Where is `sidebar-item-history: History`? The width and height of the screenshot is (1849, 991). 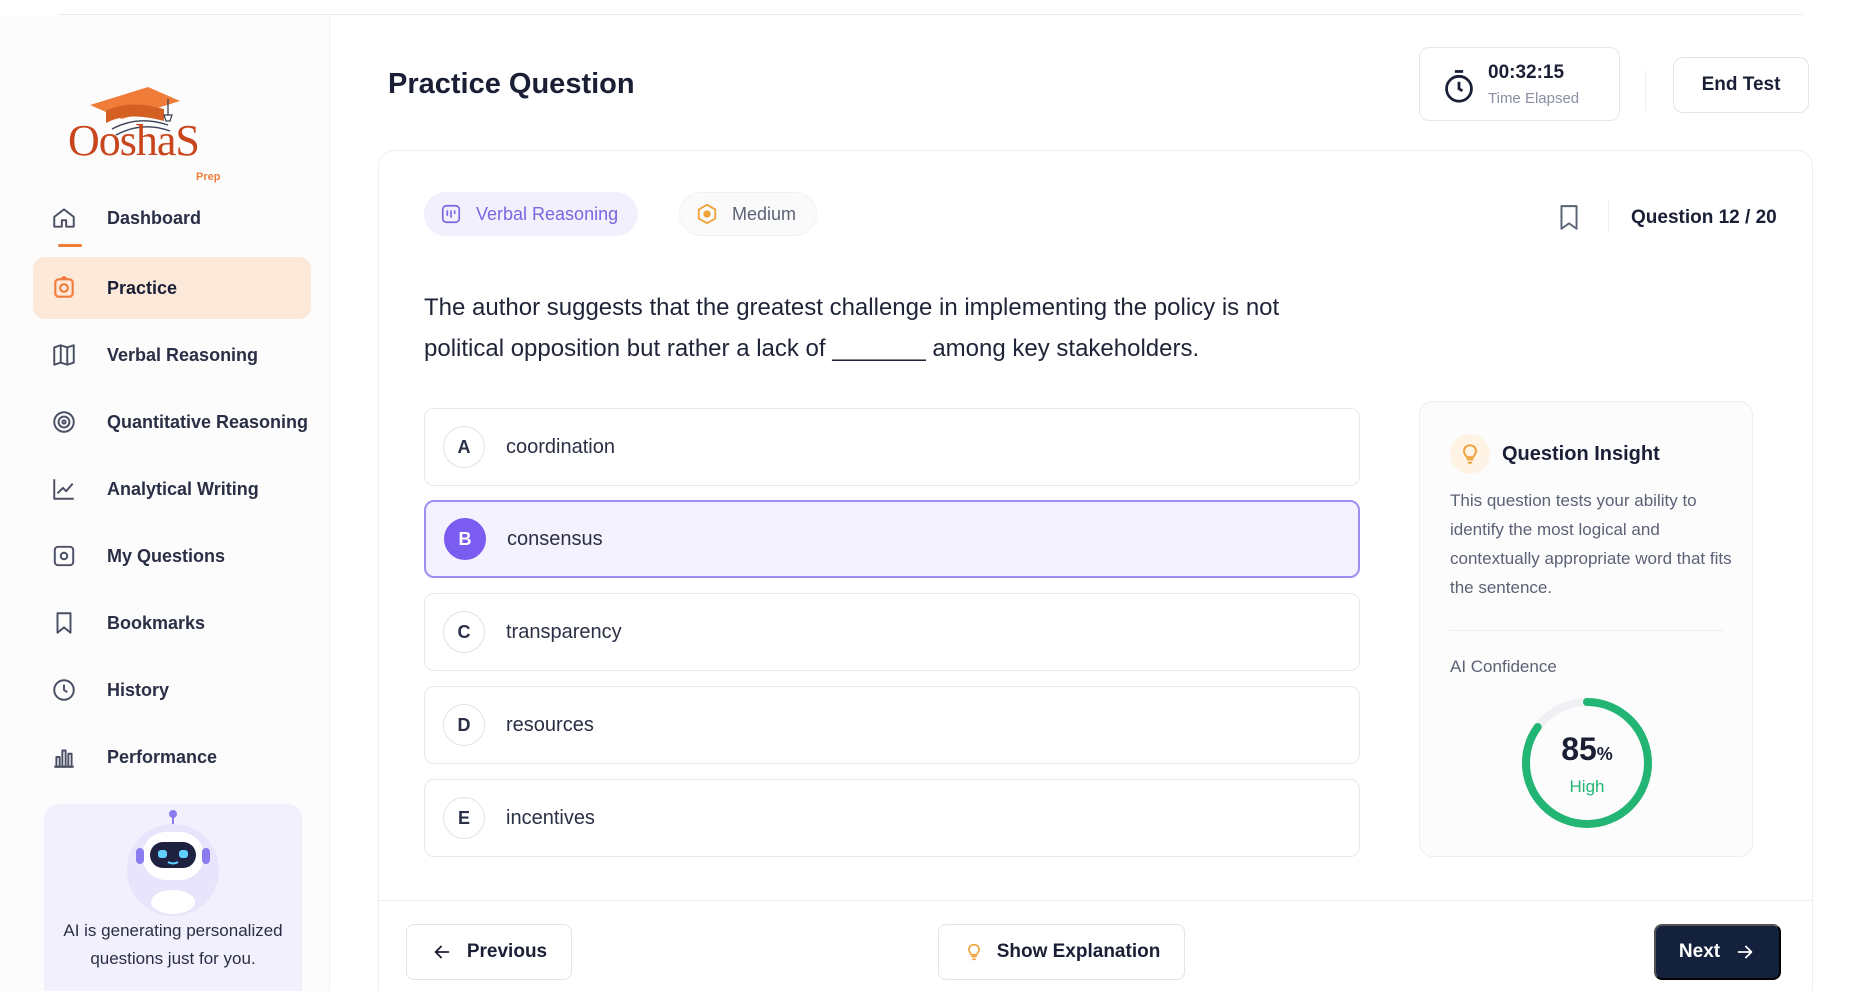 sidebar-item-history: History is located at coordinates (172, 690).